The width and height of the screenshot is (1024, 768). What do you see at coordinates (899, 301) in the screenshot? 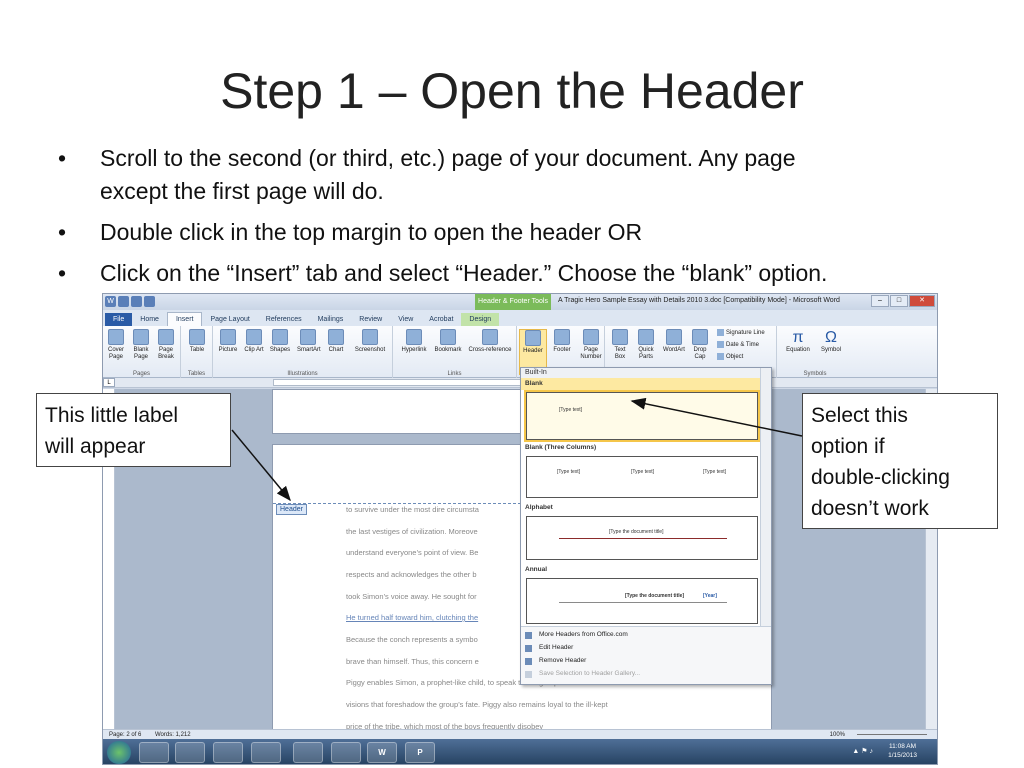
I see `maximize-icon: □` at bounding box center [899, 301].